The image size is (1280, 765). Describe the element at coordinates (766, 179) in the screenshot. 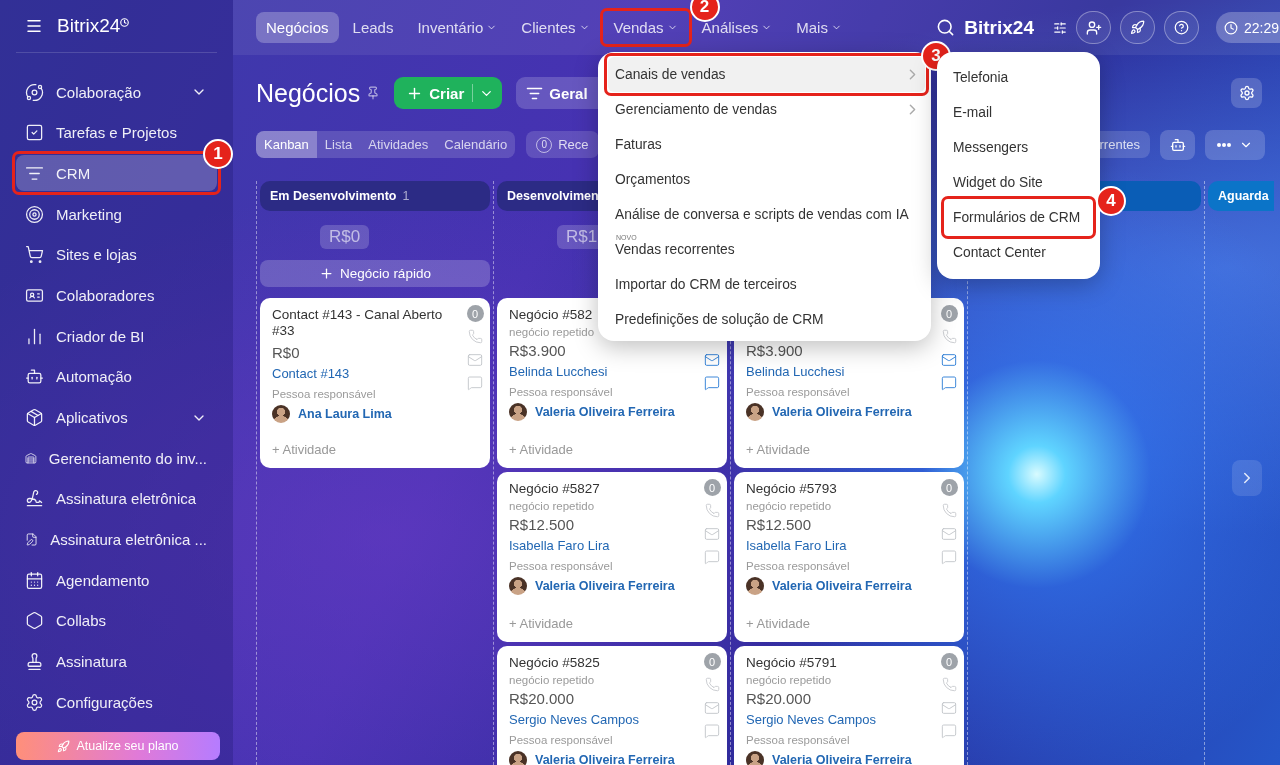

I see `menu-item: Orçamentos` at that location.